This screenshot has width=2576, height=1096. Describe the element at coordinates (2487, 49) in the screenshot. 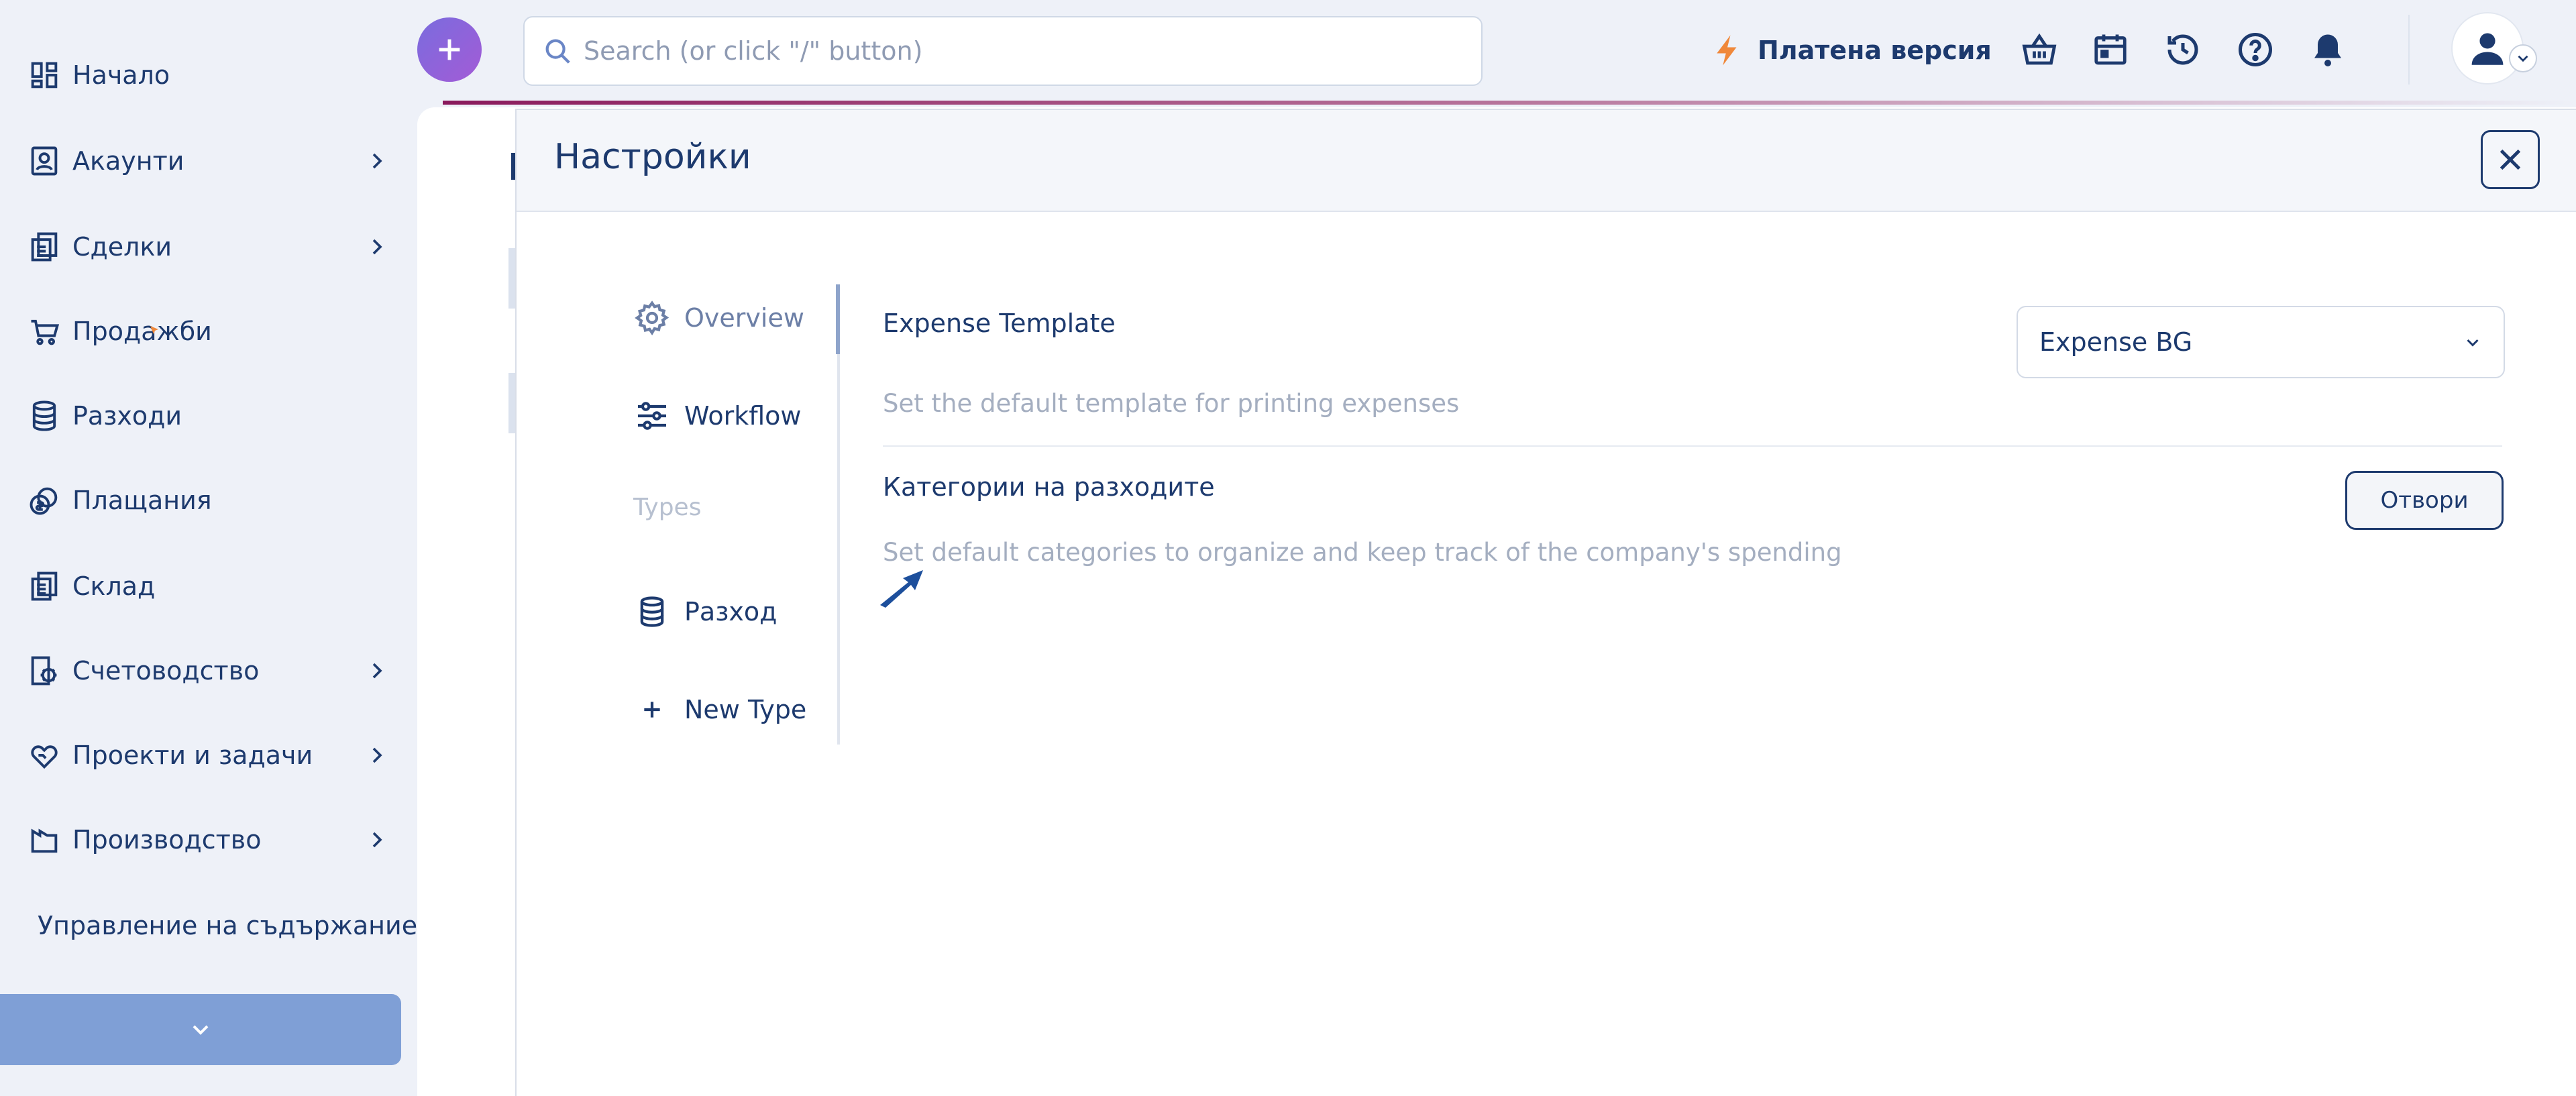

I see `user-icon` at that location.